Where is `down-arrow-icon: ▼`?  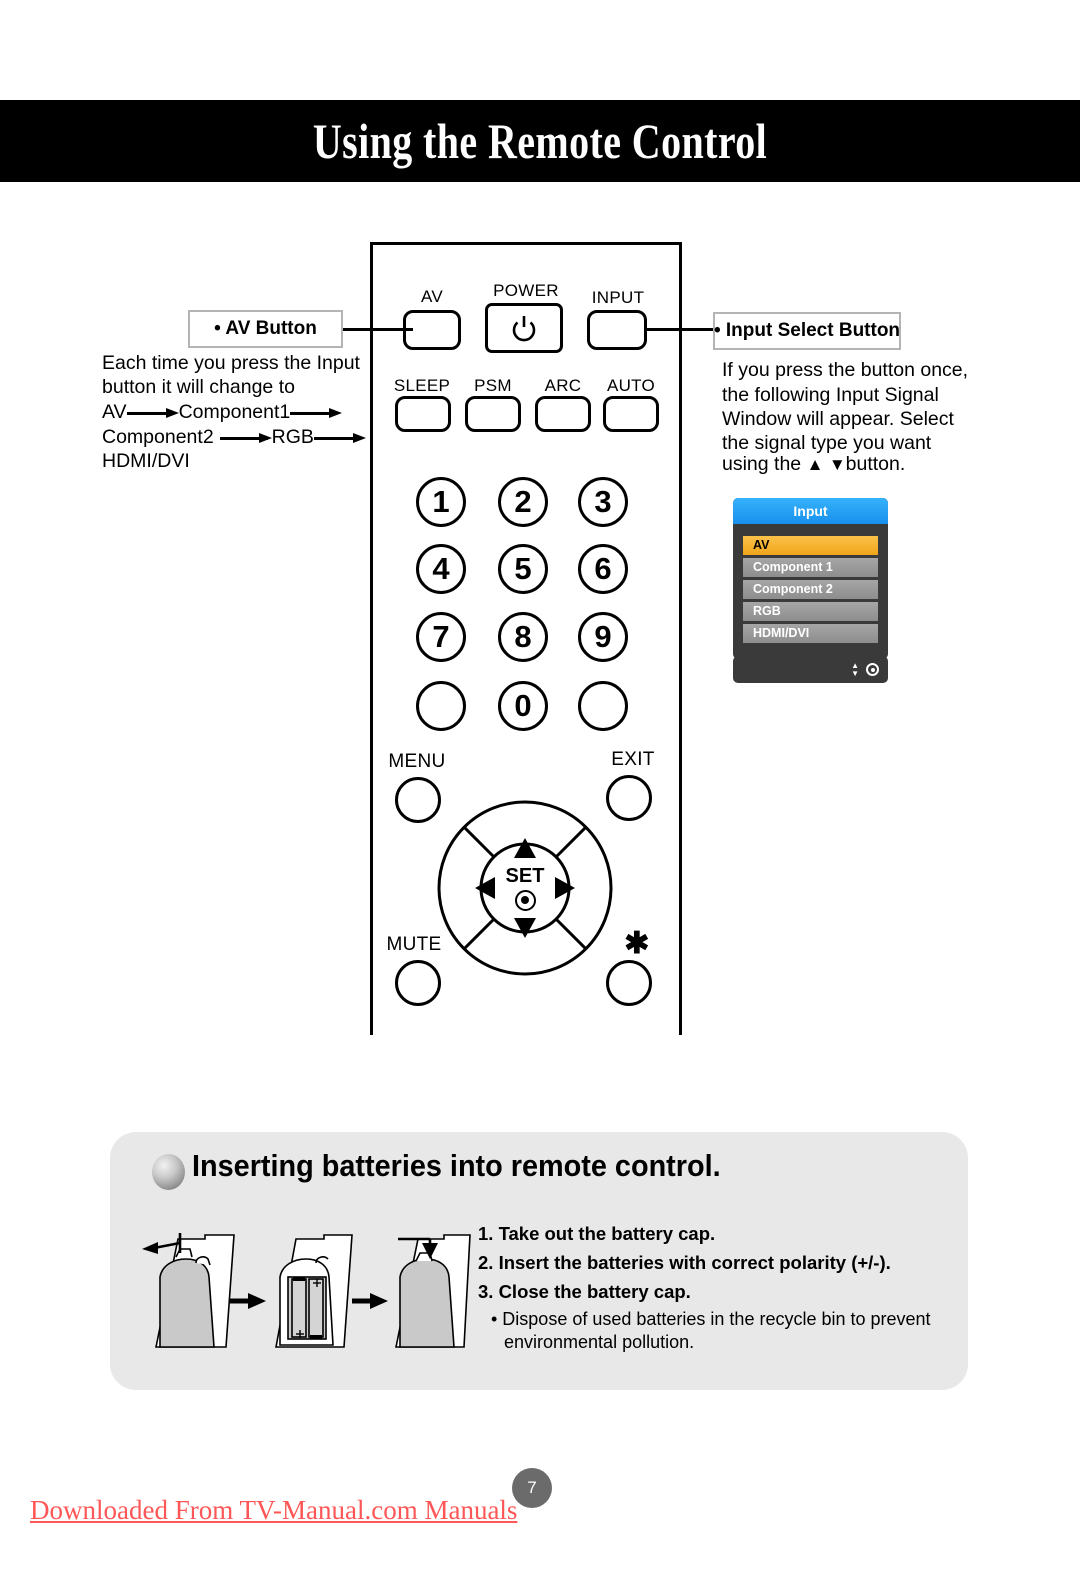
down-arrow-icon: ▼ is located at coordinates (837, 464).